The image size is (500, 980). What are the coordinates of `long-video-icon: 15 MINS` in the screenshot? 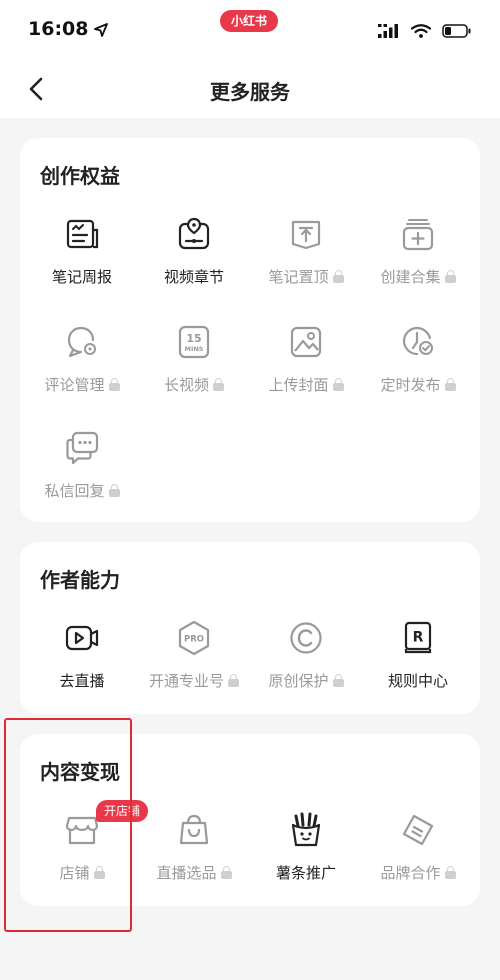 It's located at (194, 342).